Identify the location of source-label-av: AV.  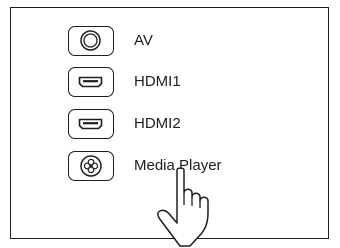
(143, 40).